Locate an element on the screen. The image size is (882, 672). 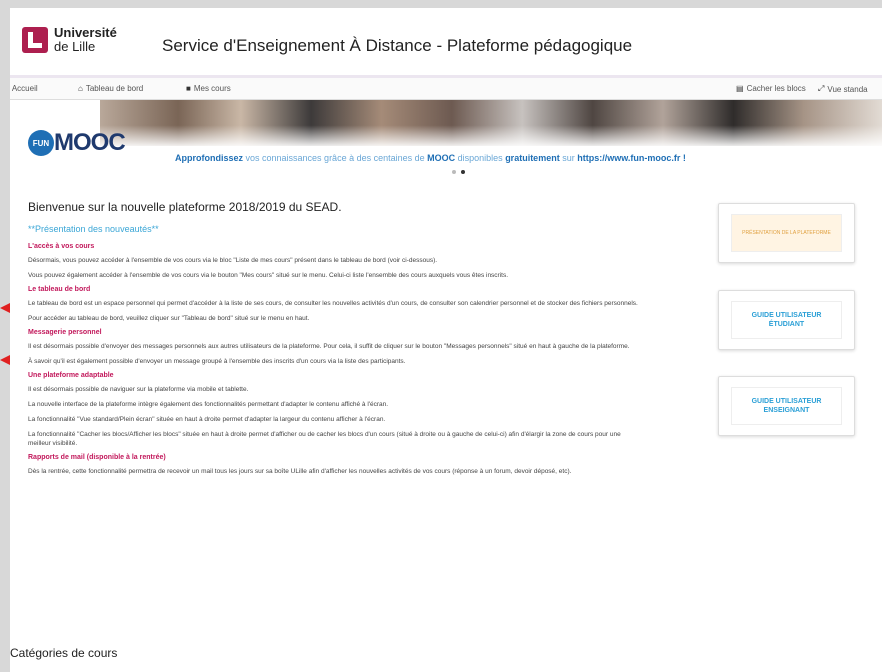
logo-text: Université de Lille is located at coordinates (85, 40).